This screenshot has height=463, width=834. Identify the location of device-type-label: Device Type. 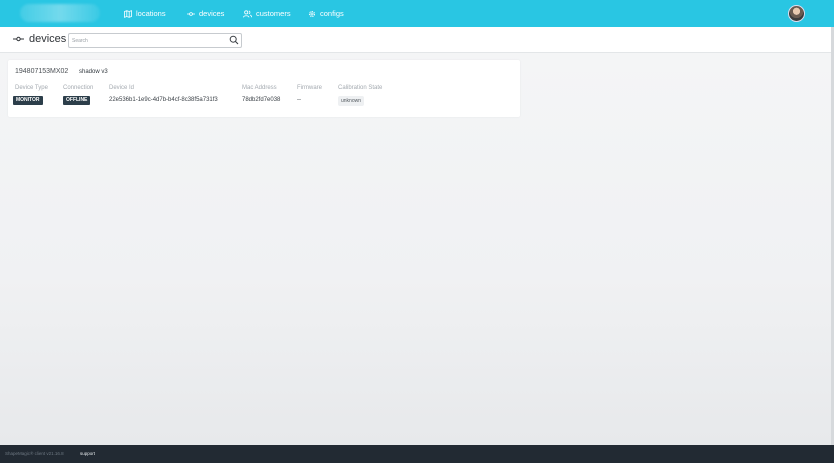
(31, 88).